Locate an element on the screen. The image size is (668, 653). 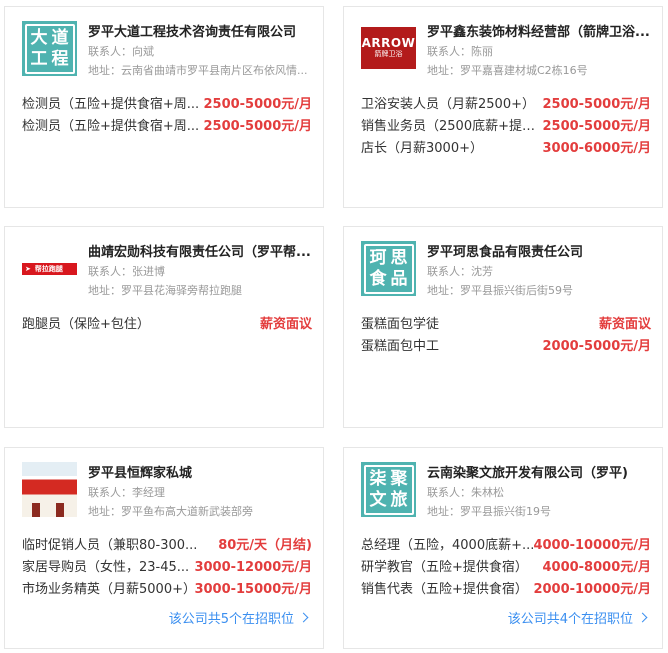
company-address: 地址：罗平县振兴街19号 is located at coordinates (489, 511).